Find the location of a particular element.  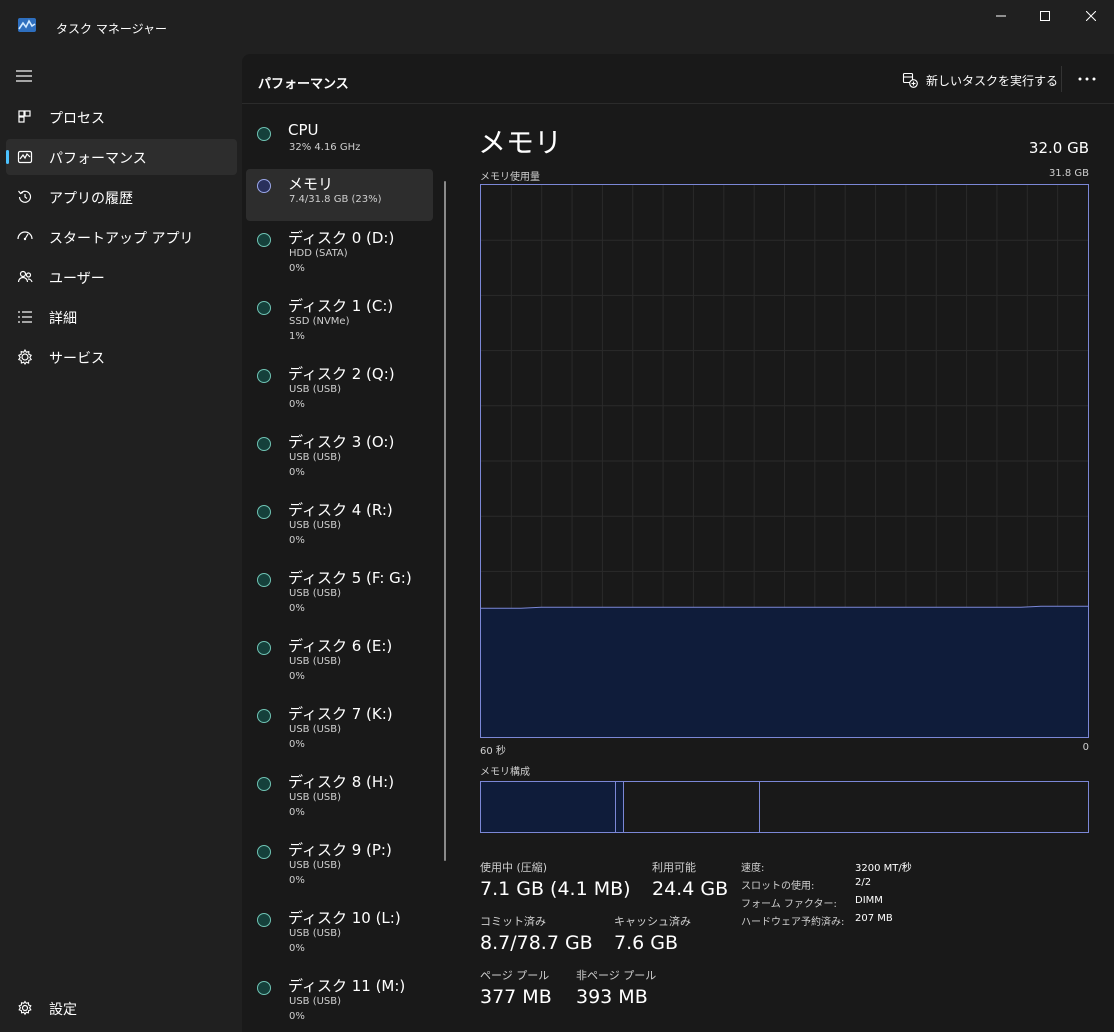

task-manager-app-icon is located at coordinates (27, 25).